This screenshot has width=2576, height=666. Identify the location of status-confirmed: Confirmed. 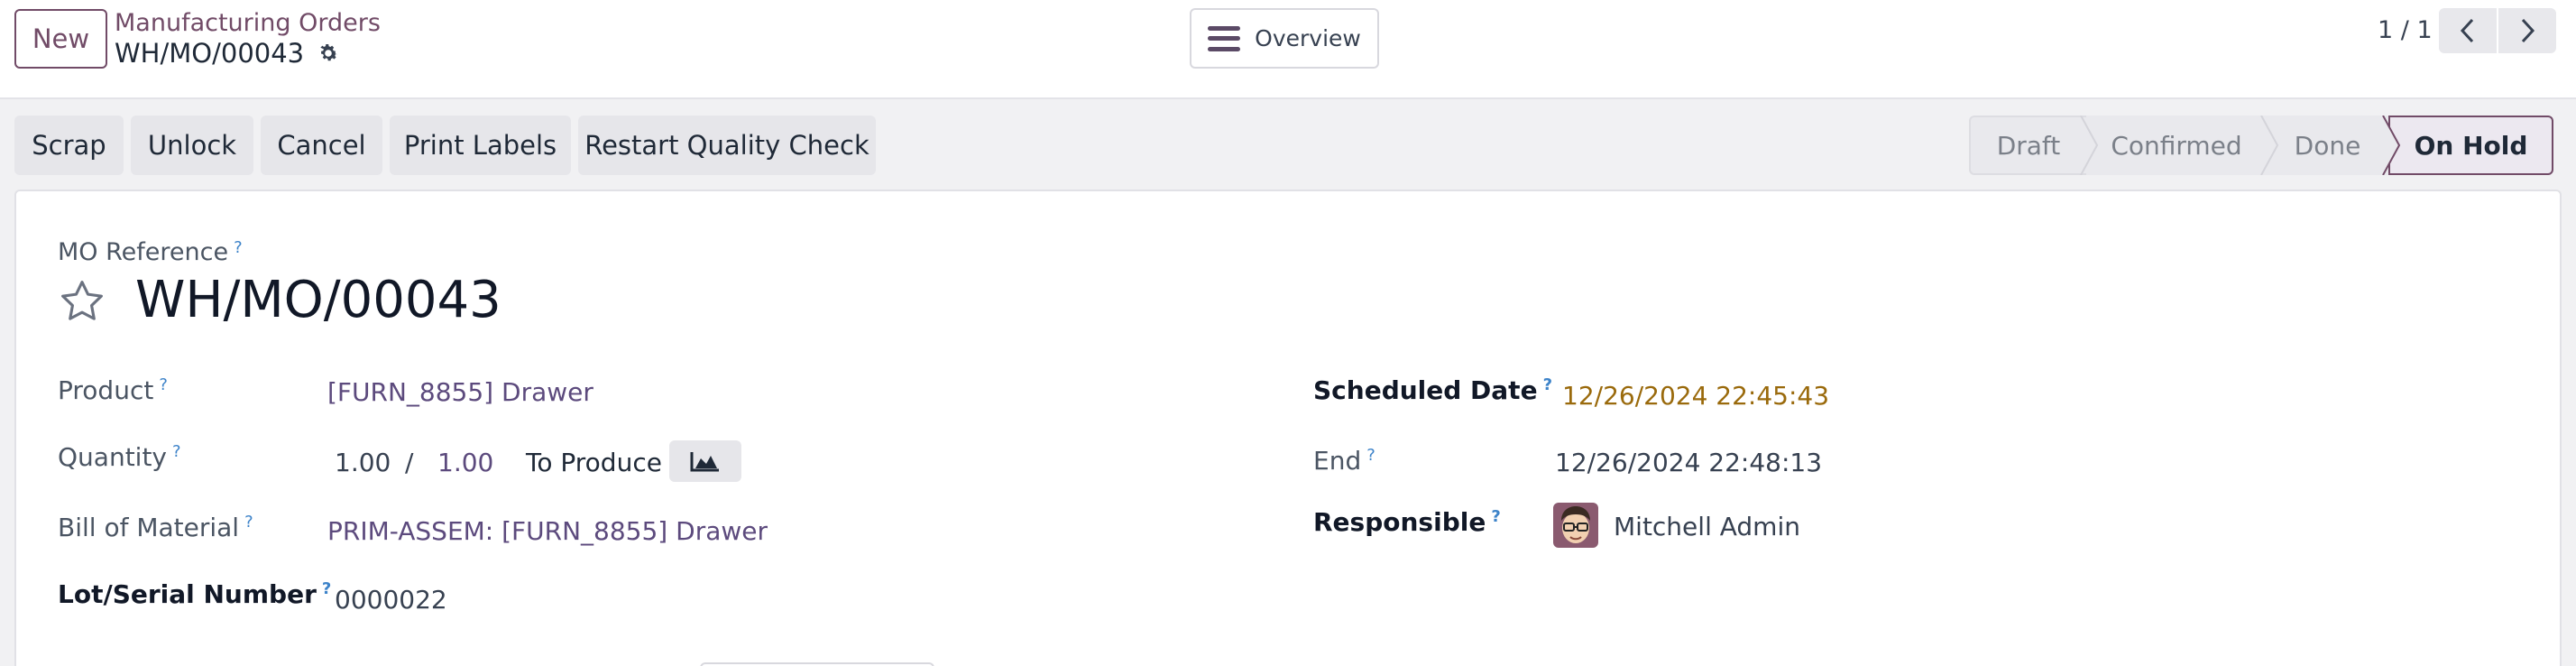
(2177, 145).